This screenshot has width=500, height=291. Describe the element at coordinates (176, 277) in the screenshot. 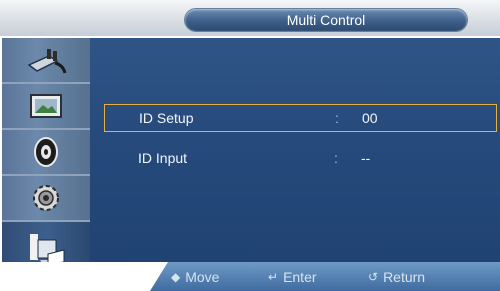

I see `move-icon: ◆` at that location.